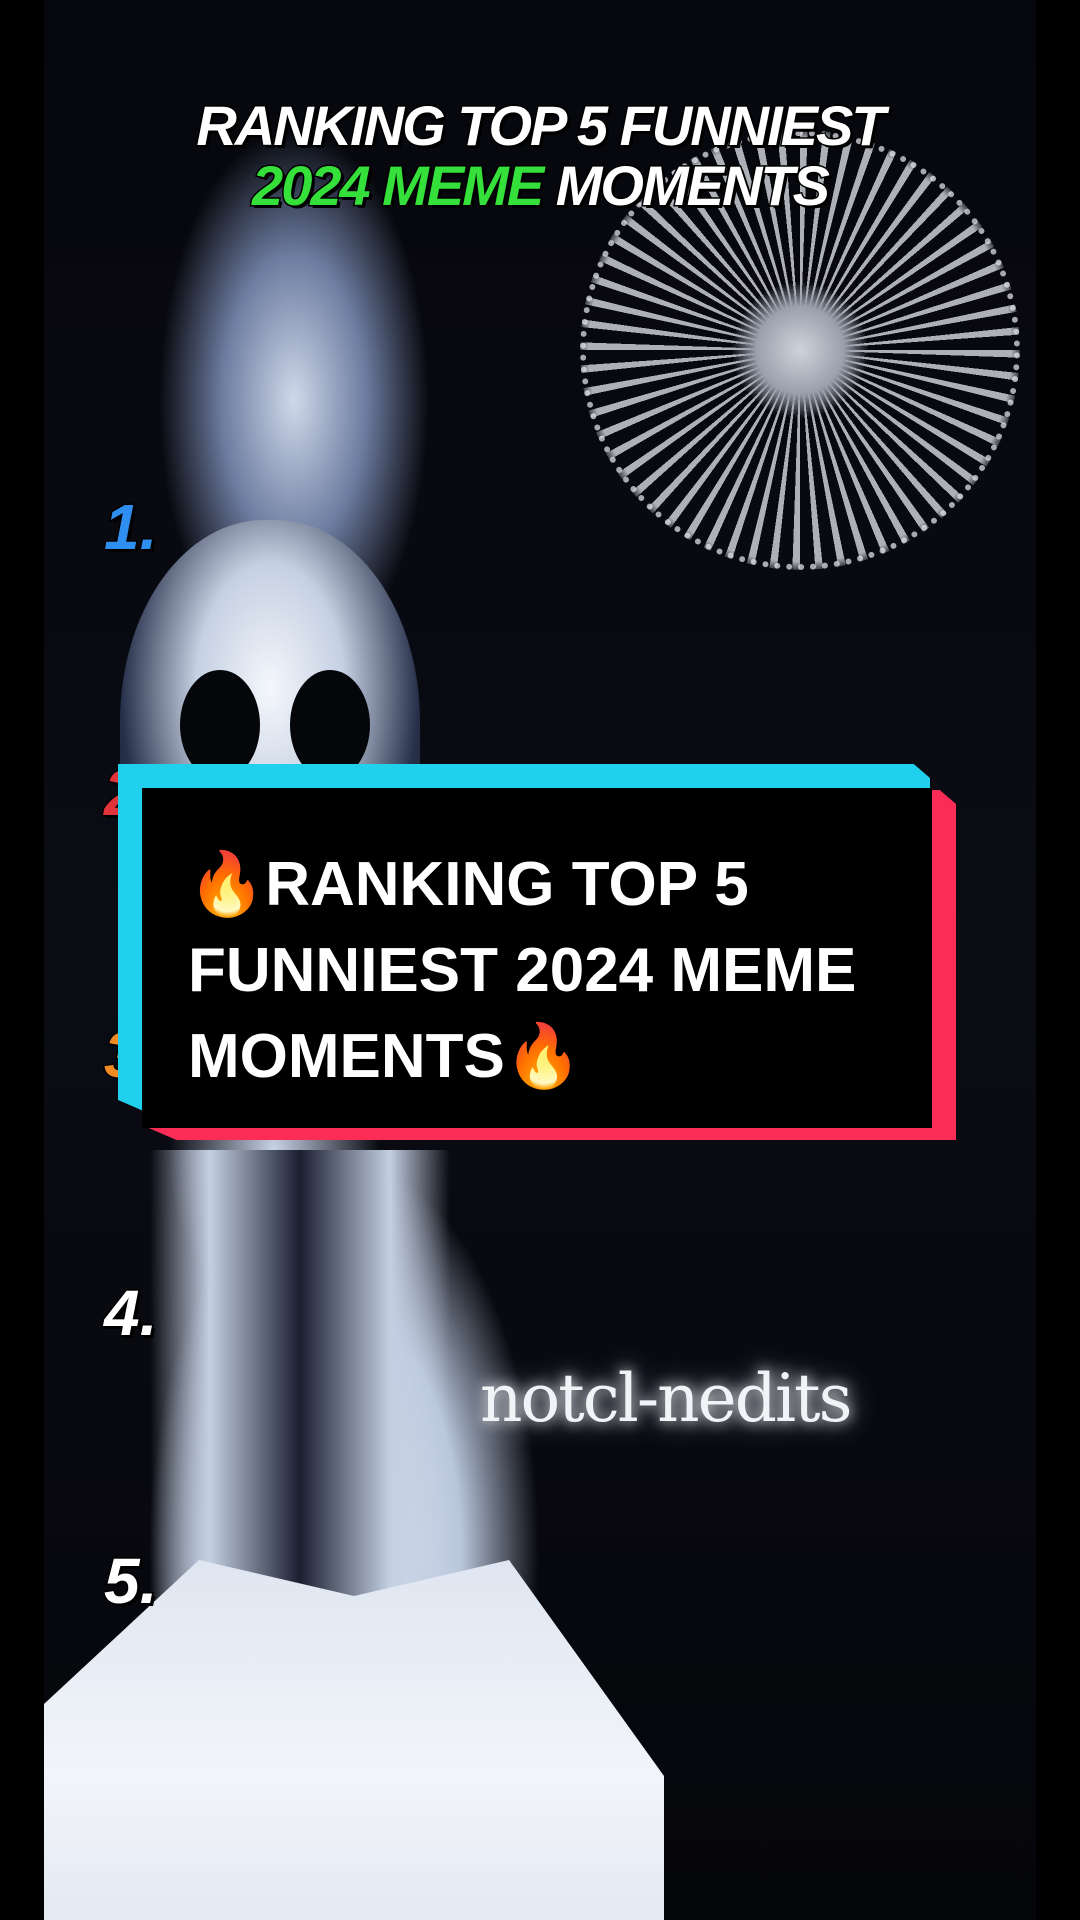 Image resolution: width=1080 pixels, height=1920 pixels. Describe the element at coordinates (398, 185) in the screenshot. I see `header-highlight: 2024 MEME` at that location.